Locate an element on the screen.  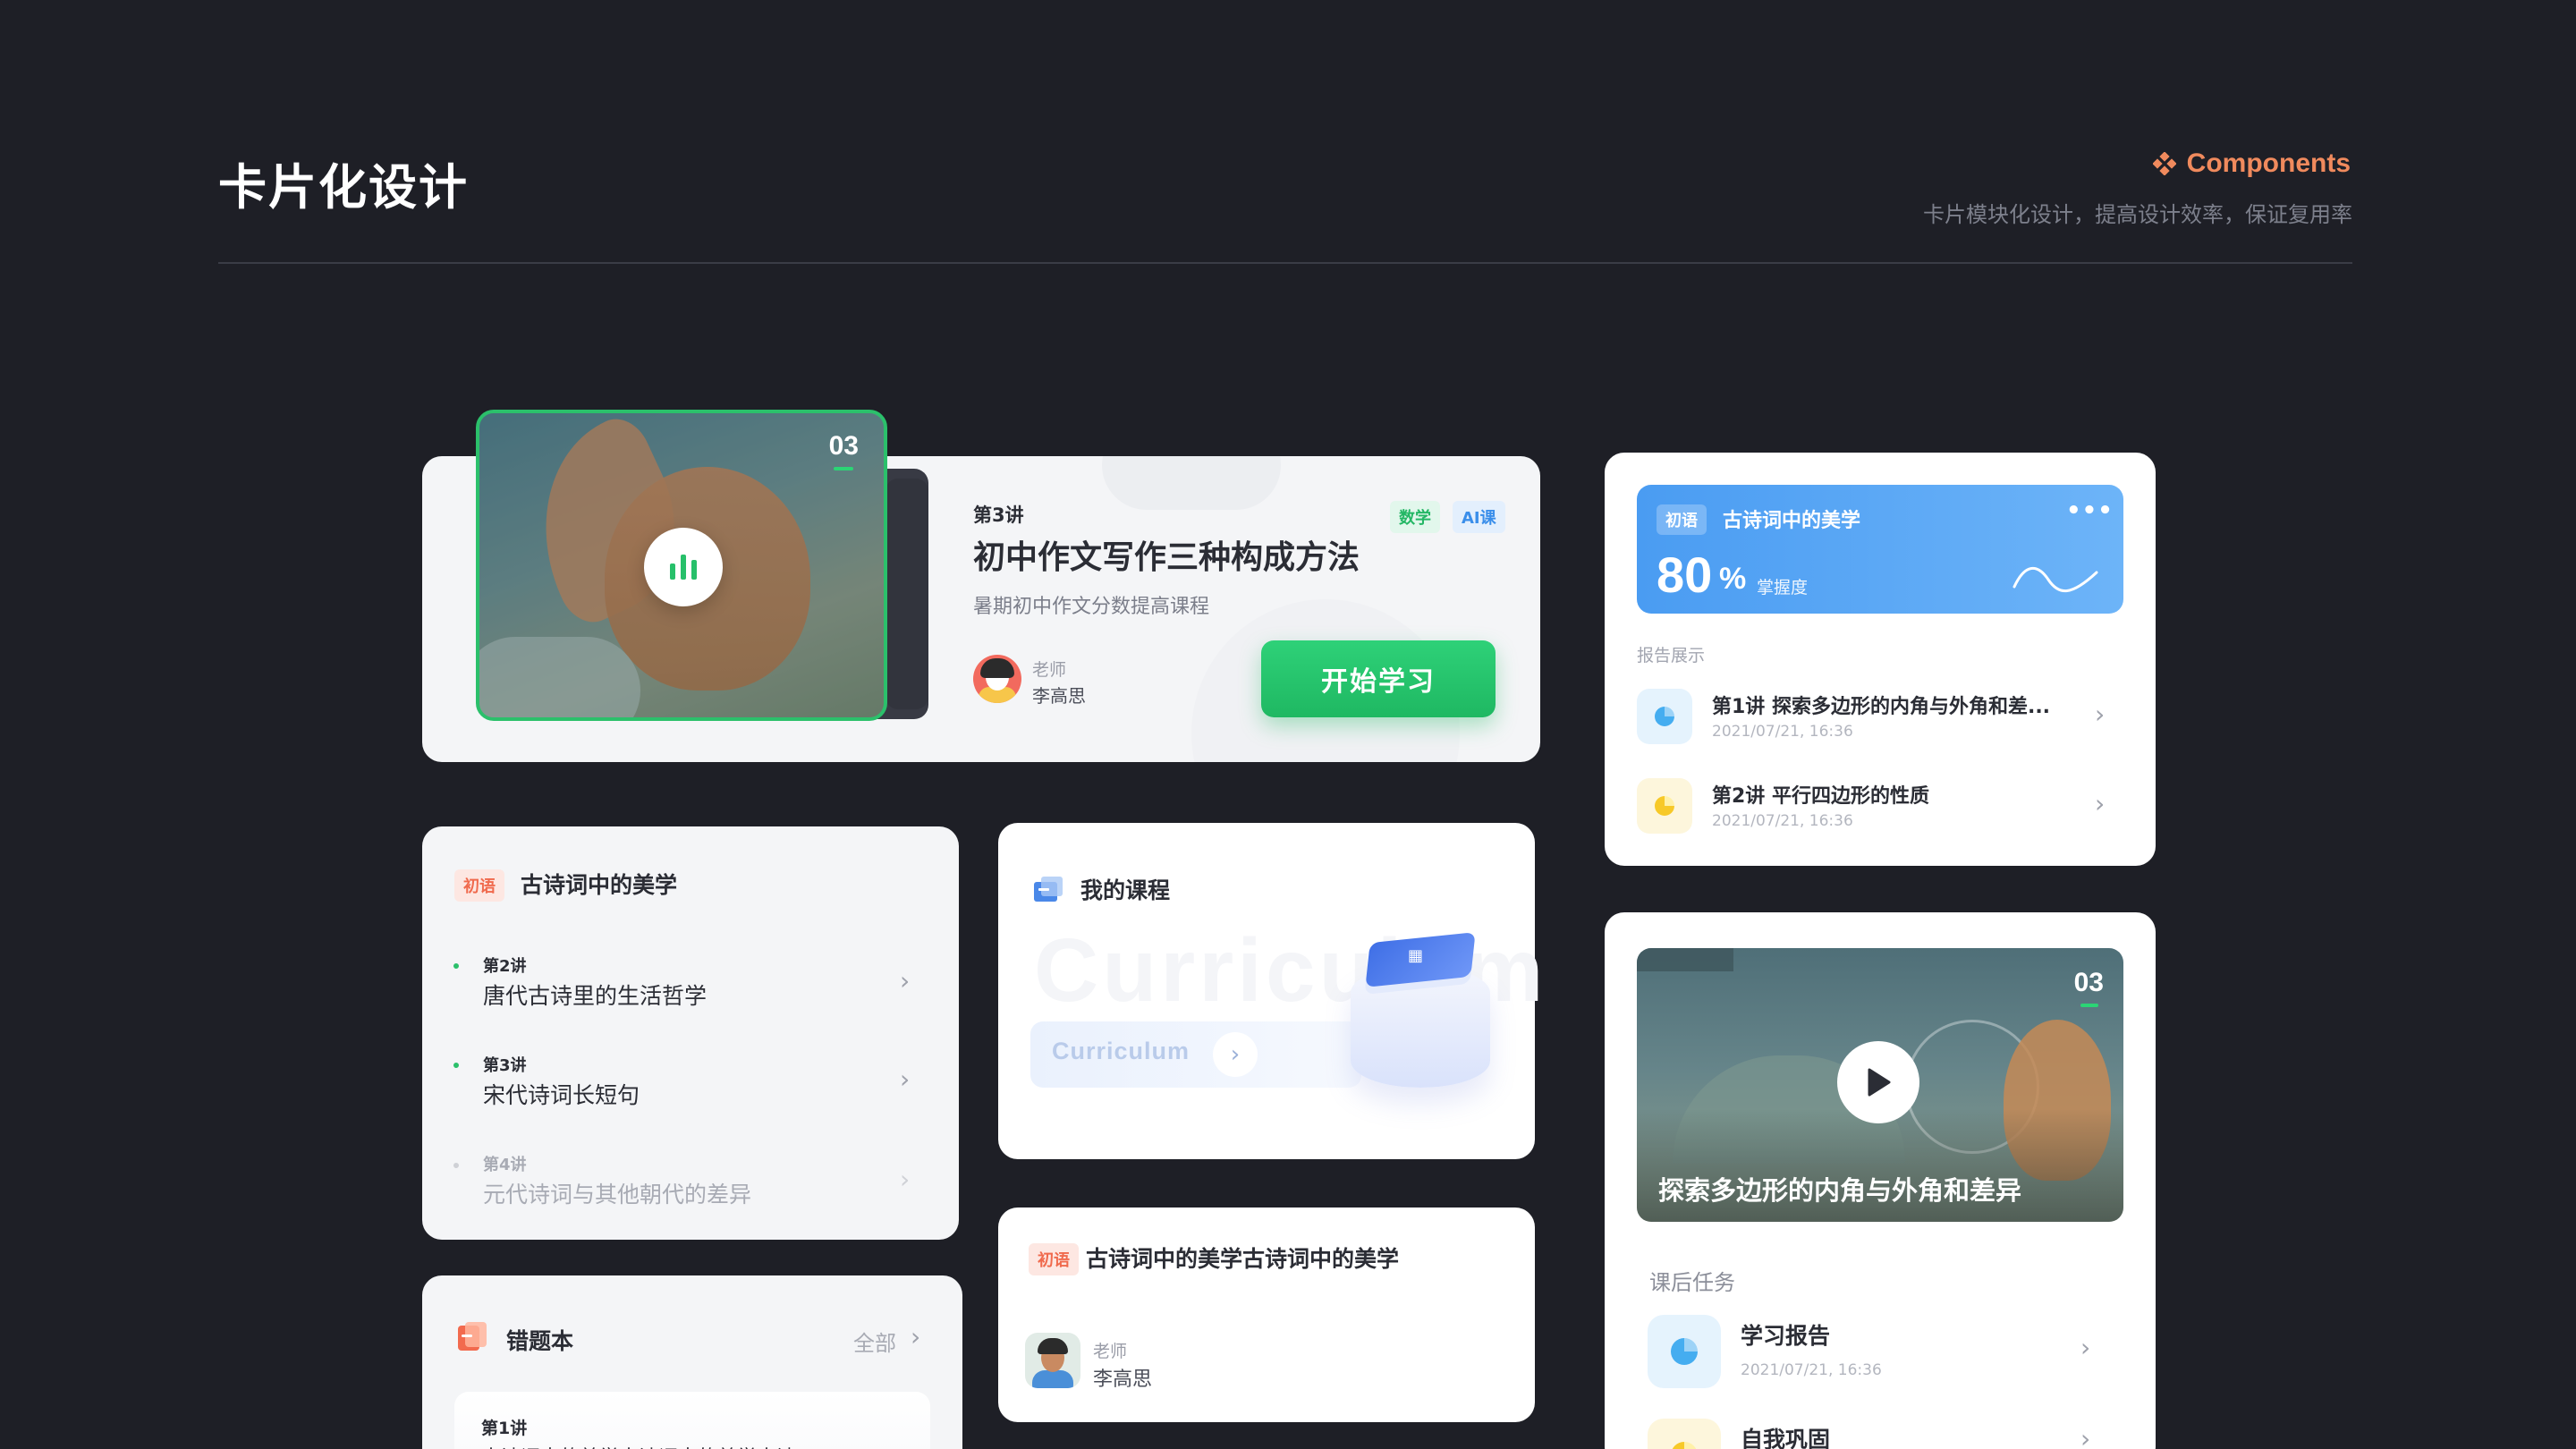
cover-number: 03 is located at coordinates (843, 446).